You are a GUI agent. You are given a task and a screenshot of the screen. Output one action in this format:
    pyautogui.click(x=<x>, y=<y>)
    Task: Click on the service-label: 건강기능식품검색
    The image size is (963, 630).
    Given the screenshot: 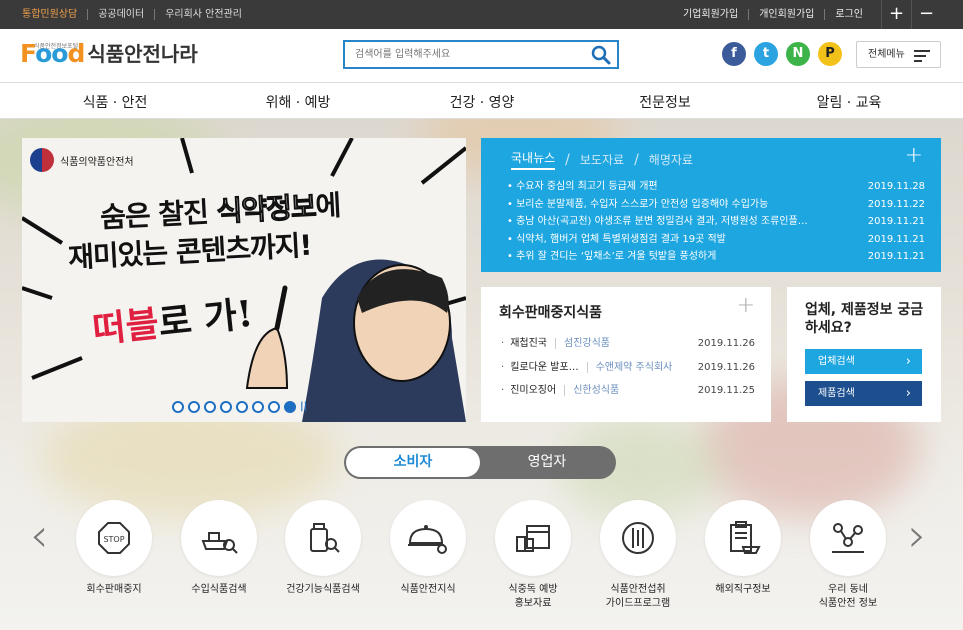 What is the action you would take?
    pyautogui.click(x=323, y=589)
    